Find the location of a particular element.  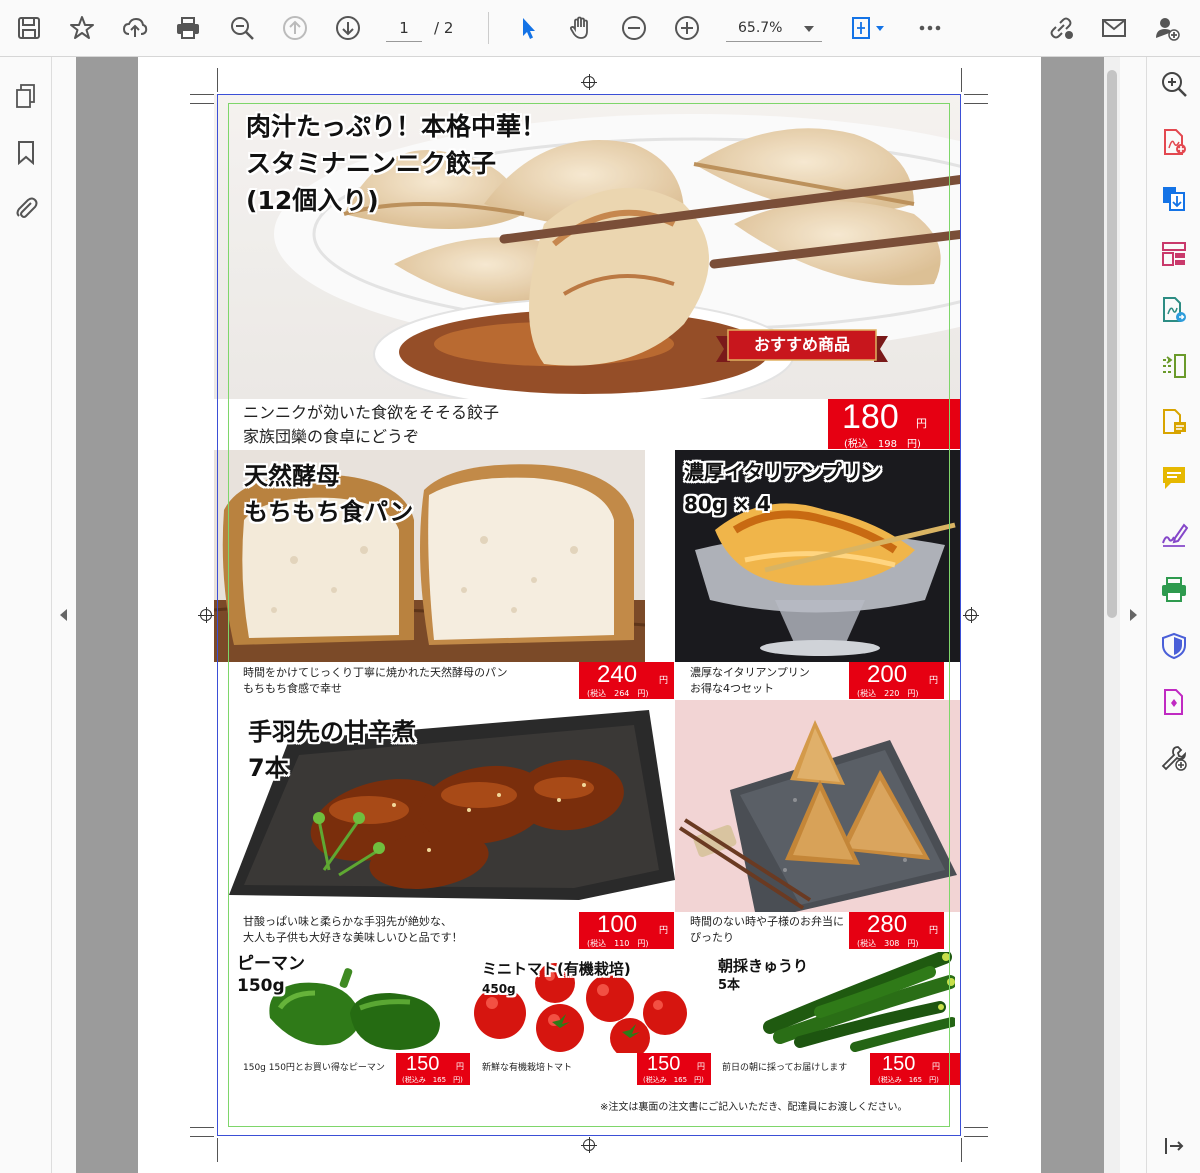

page-indicator: 1 / 2 is located at coordinates (431, 28).